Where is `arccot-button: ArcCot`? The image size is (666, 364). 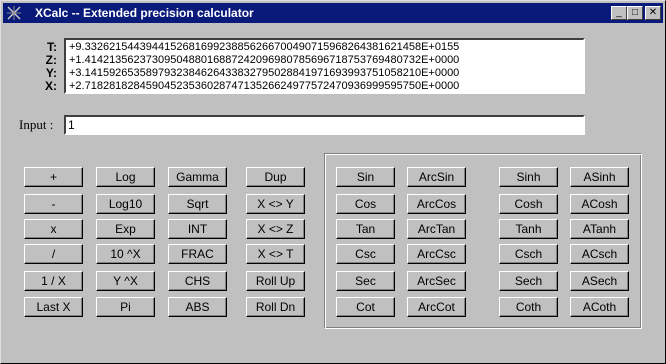
arccot-button: ArcCot is located at coordinates (436, 307).